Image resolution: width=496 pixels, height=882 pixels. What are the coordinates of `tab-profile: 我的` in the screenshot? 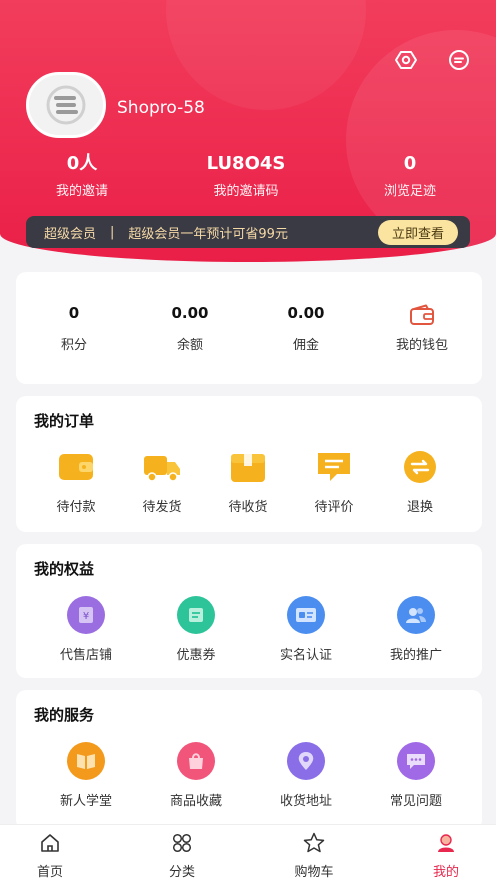 It's located at (446, 855).